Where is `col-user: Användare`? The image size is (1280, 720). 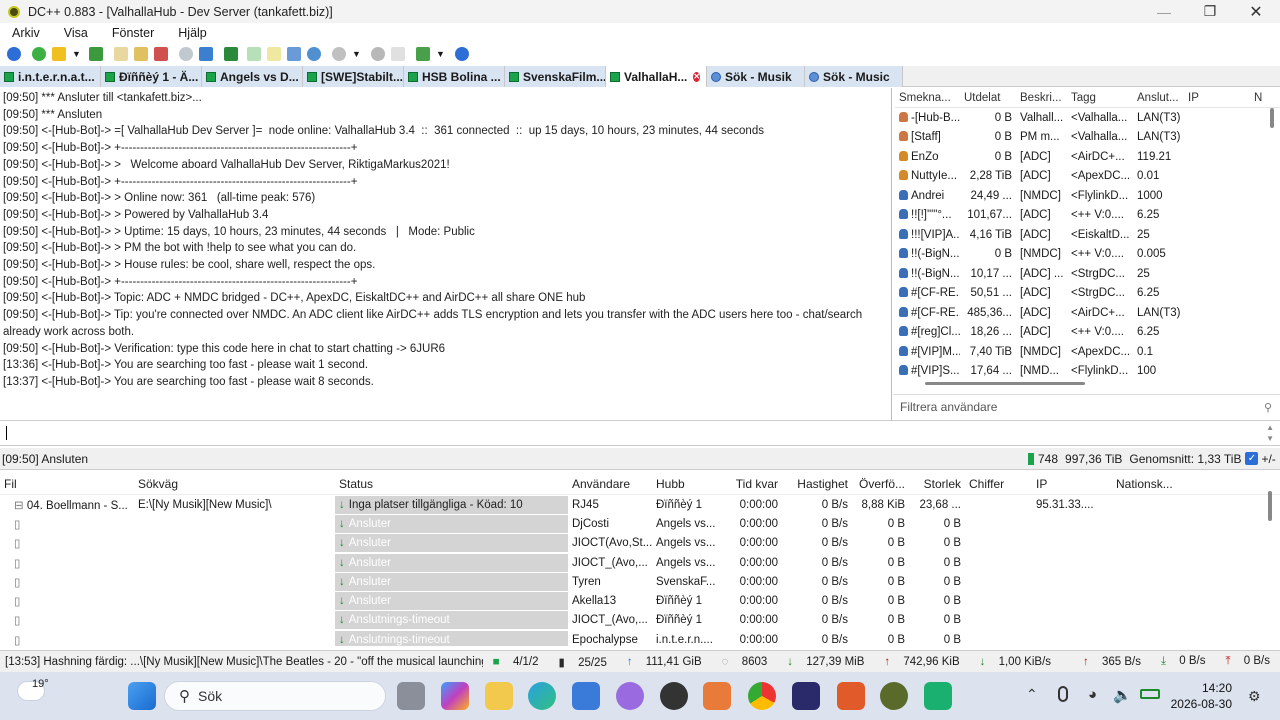
col-user: Användare is located at coordinates (610, 484).